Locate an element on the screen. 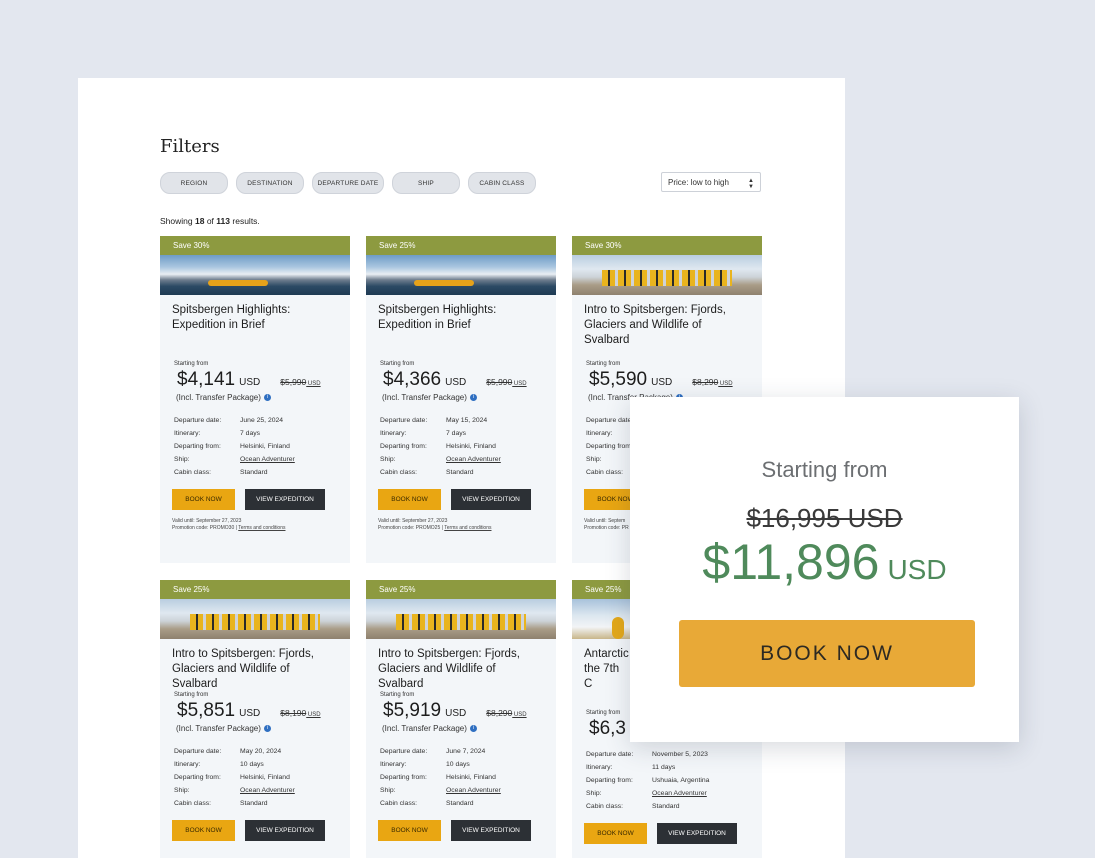  zoom-starting-from: Starting from is located at coordinates (824, 469).